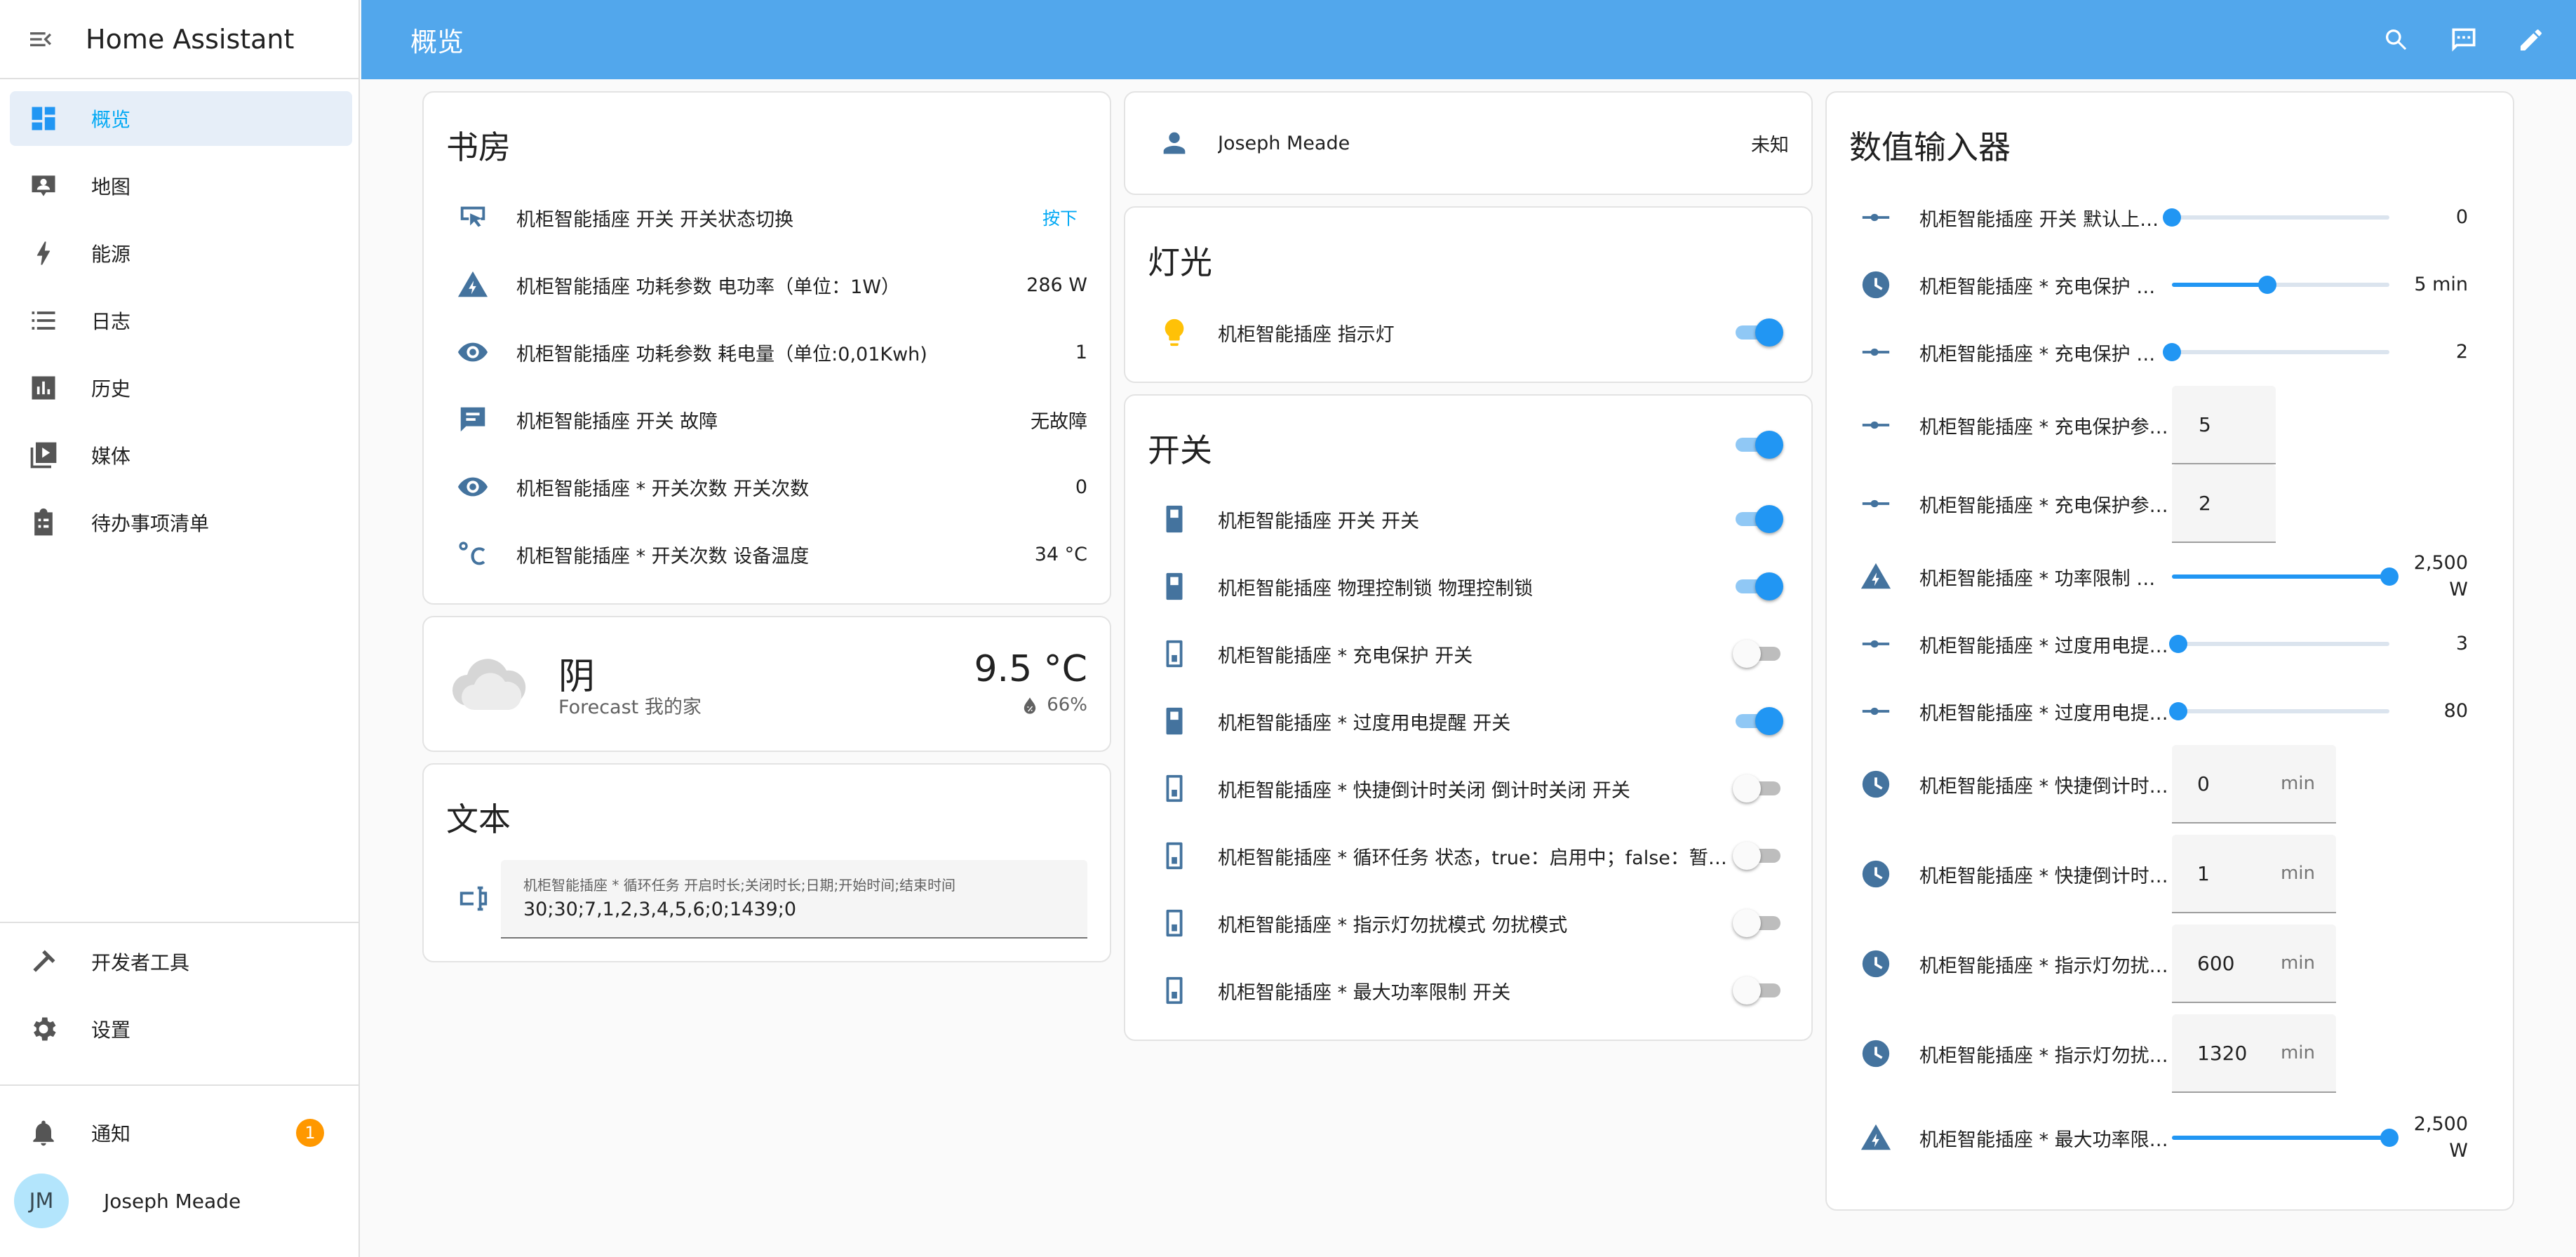 The height and width of the screenshot is (1257, 2576). Describe the element at coordinates (739, 885) in the screenshot. I see `text-input-label: 机柜智能插座 * 循环任务 开启时长;关闭时长;日期;开始时间;结束时间` at that location.